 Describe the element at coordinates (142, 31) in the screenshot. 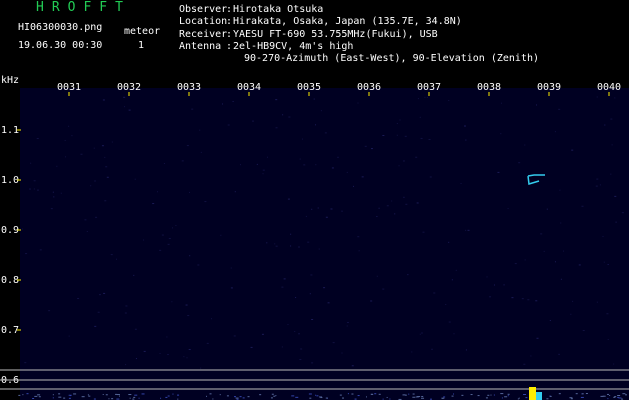

I see `meteor-count-label: meteor` at that location.